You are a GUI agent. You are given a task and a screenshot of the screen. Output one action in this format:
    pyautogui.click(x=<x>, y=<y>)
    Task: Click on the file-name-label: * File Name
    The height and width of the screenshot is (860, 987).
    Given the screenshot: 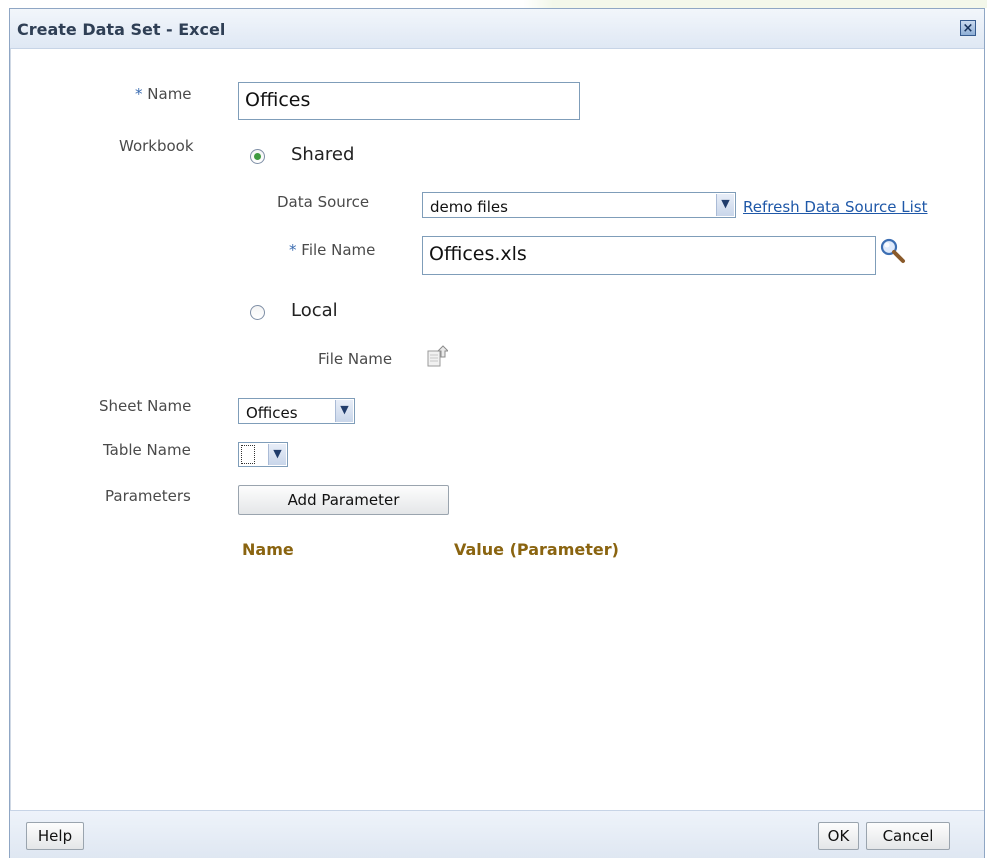 What is the action you would take?
    pyautogui.click(x=332, y=250)
    